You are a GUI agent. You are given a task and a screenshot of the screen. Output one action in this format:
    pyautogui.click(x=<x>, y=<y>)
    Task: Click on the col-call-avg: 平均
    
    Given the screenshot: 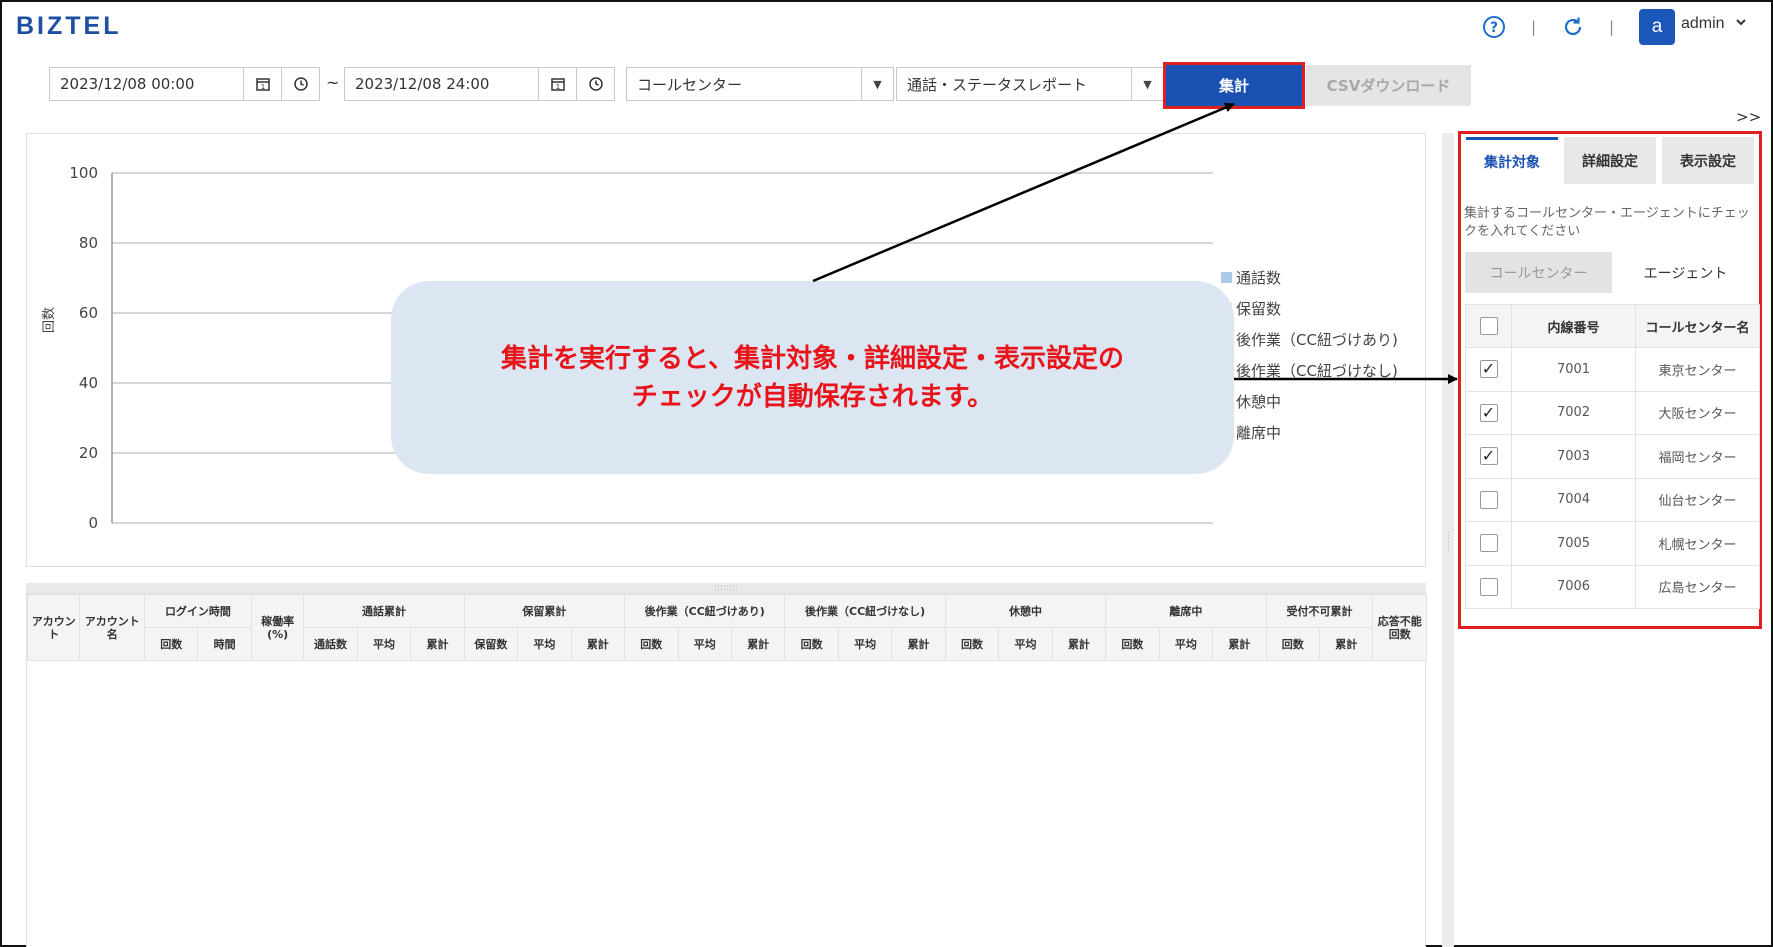 What is the action you would take?
    pyautogui.click(x=384, y=644)
    